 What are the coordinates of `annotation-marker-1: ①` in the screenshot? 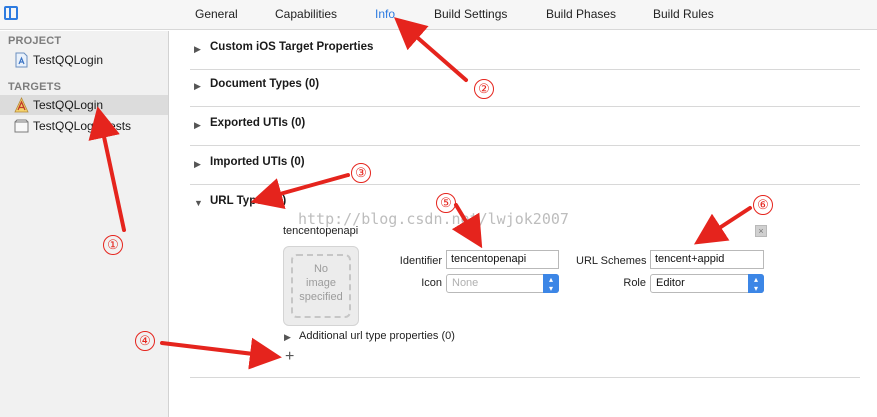 It's located at (113, 245).